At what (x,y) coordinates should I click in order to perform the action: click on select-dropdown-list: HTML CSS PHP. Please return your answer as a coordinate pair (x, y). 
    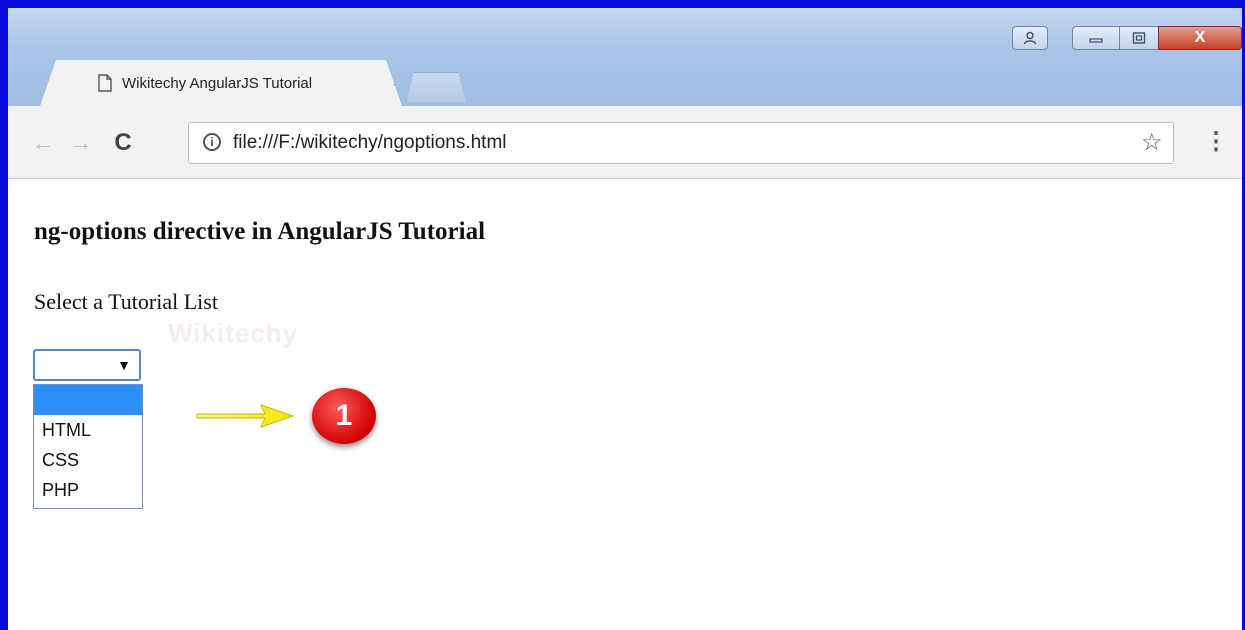
    Looking at the image, I should click on (88, 446).